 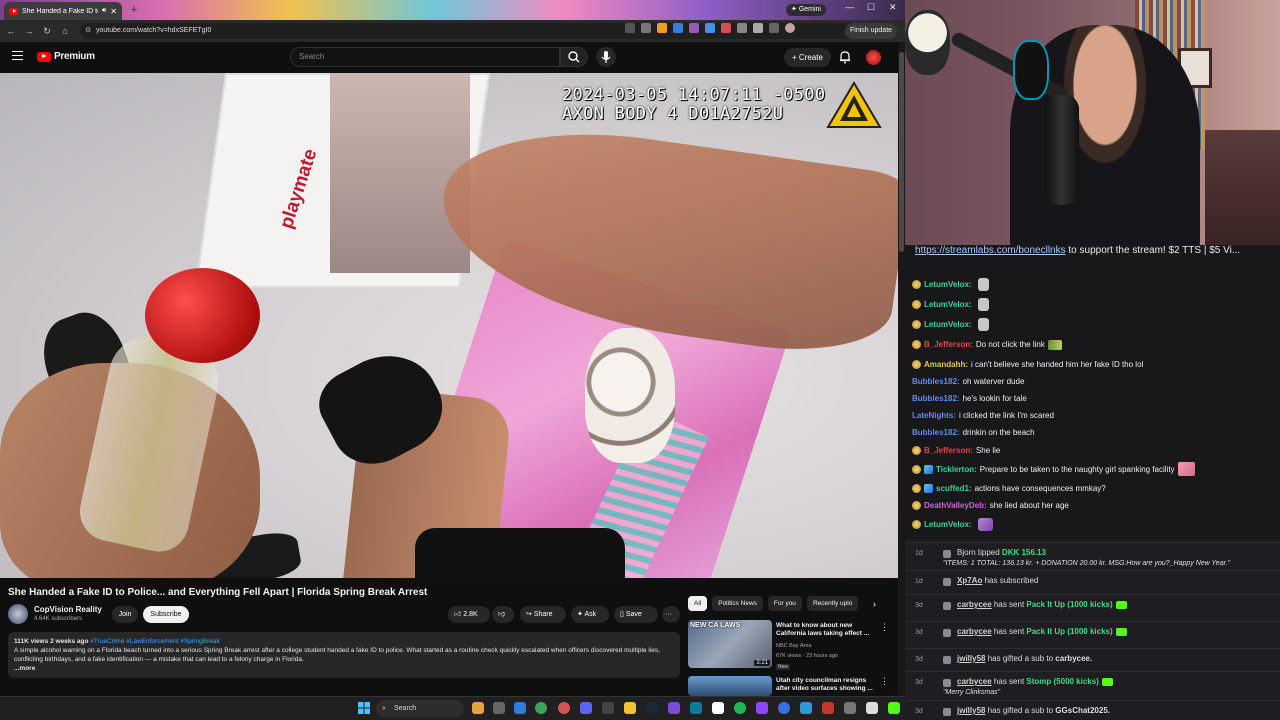 I want to click on chat-username: DeathValleyDeb:, so click(x=955, y=505).